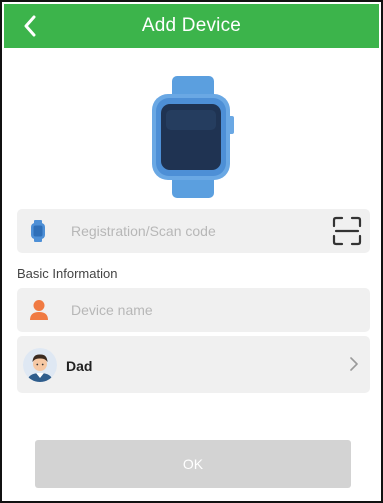  What do you see at coordinates (40, 365) in the screenshot?
I see `avatar-icon` at bounding box center [40, 365].